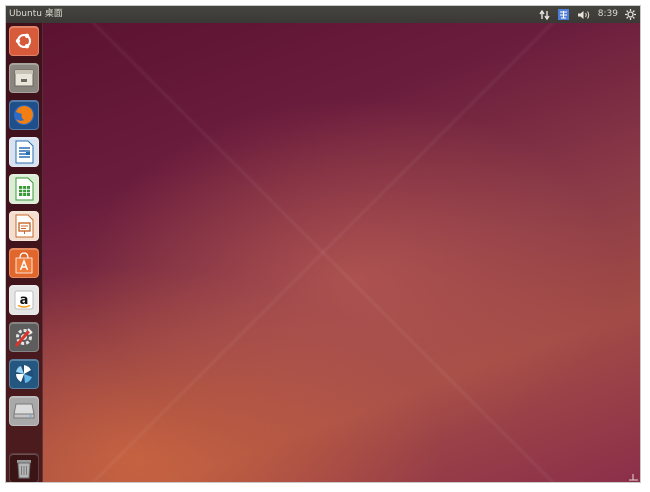 This screenshot has height=492, width=650. I want to click on amazon-icon: a, so click(24, 300).